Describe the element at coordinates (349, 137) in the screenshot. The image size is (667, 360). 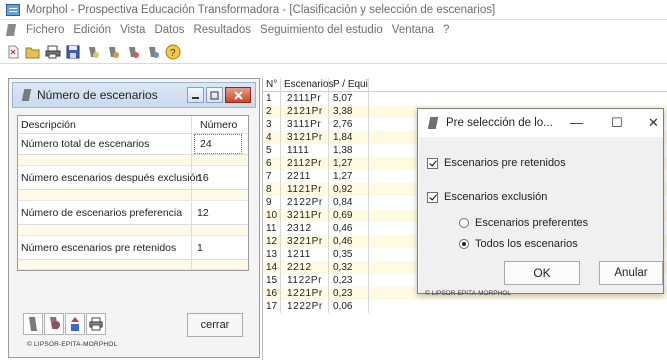
I see `row-p-equi: 1,84` at that location.